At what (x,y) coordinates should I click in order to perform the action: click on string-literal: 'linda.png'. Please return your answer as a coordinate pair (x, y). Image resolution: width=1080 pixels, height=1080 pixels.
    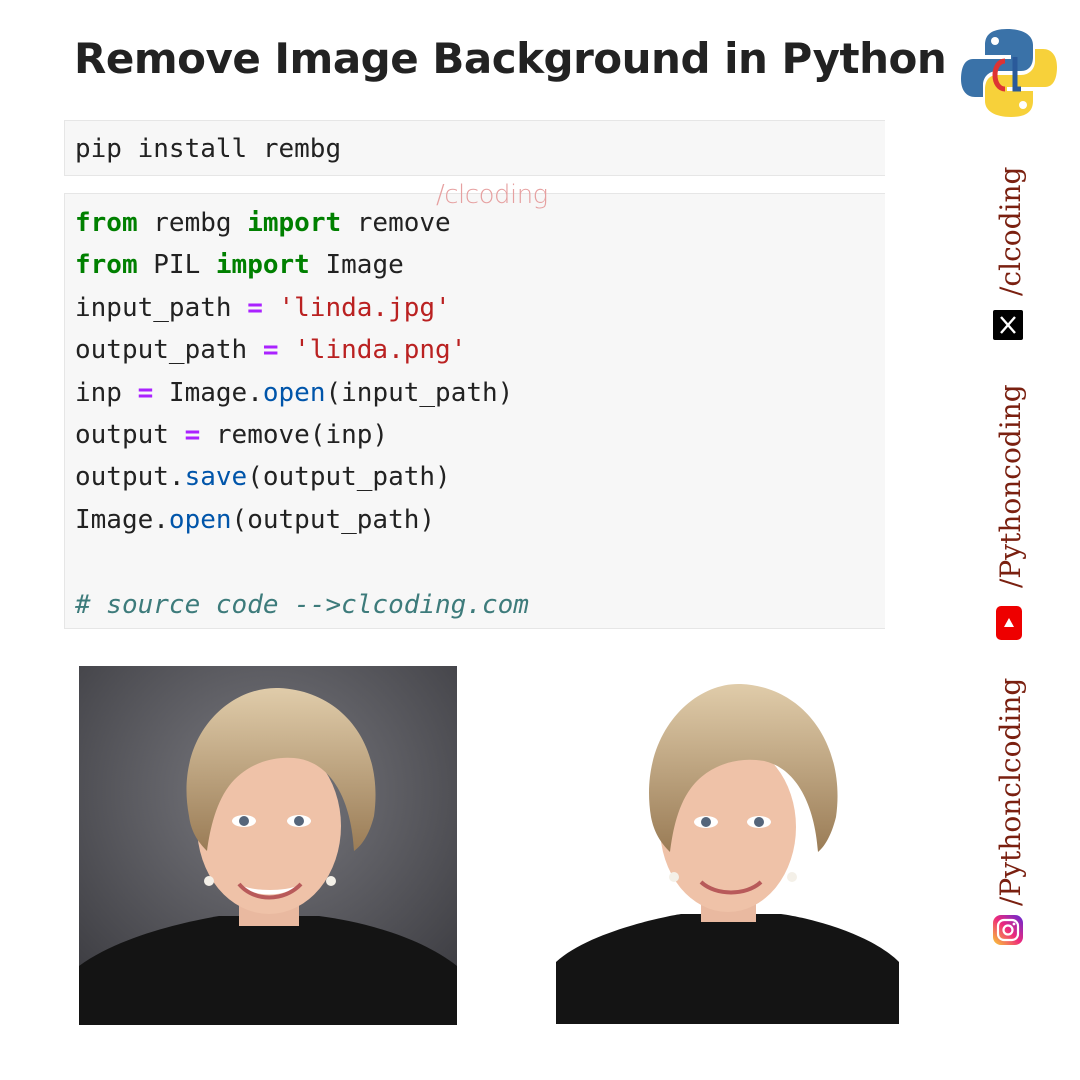
    Looking at the image, I should click on (380, 350).